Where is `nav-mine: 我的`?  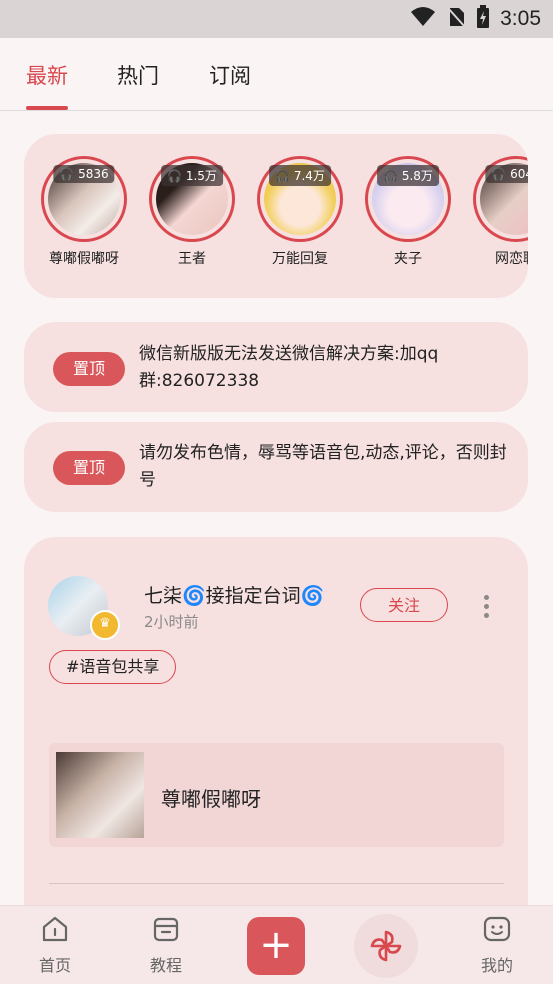
nav-mine: 我的 is located at coordinates (497, 945).